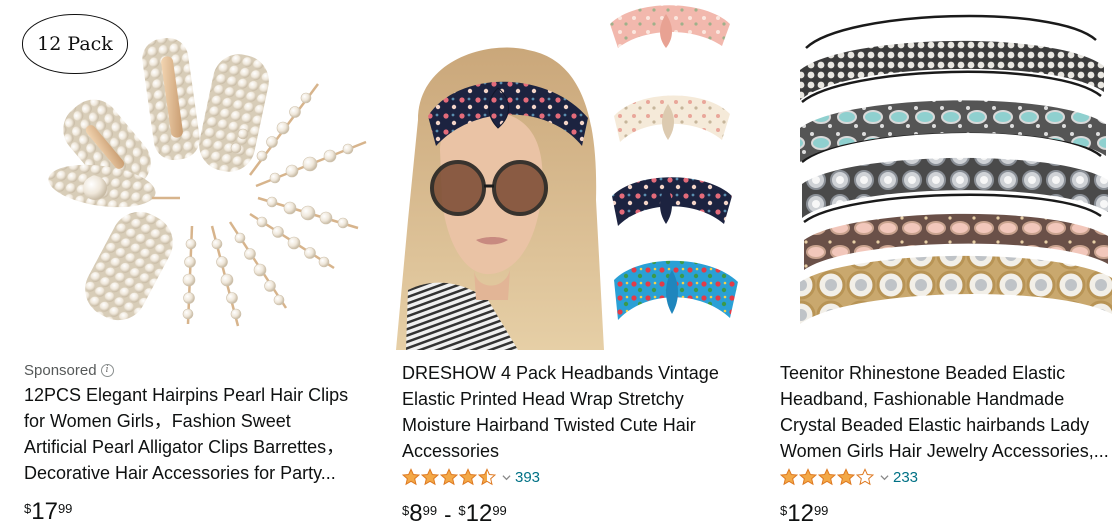  Describe the element at coordinates (935, 425) in the screenshot. I see `title-line: Crystal Beaded Elastic hairbands Lady` at that location.